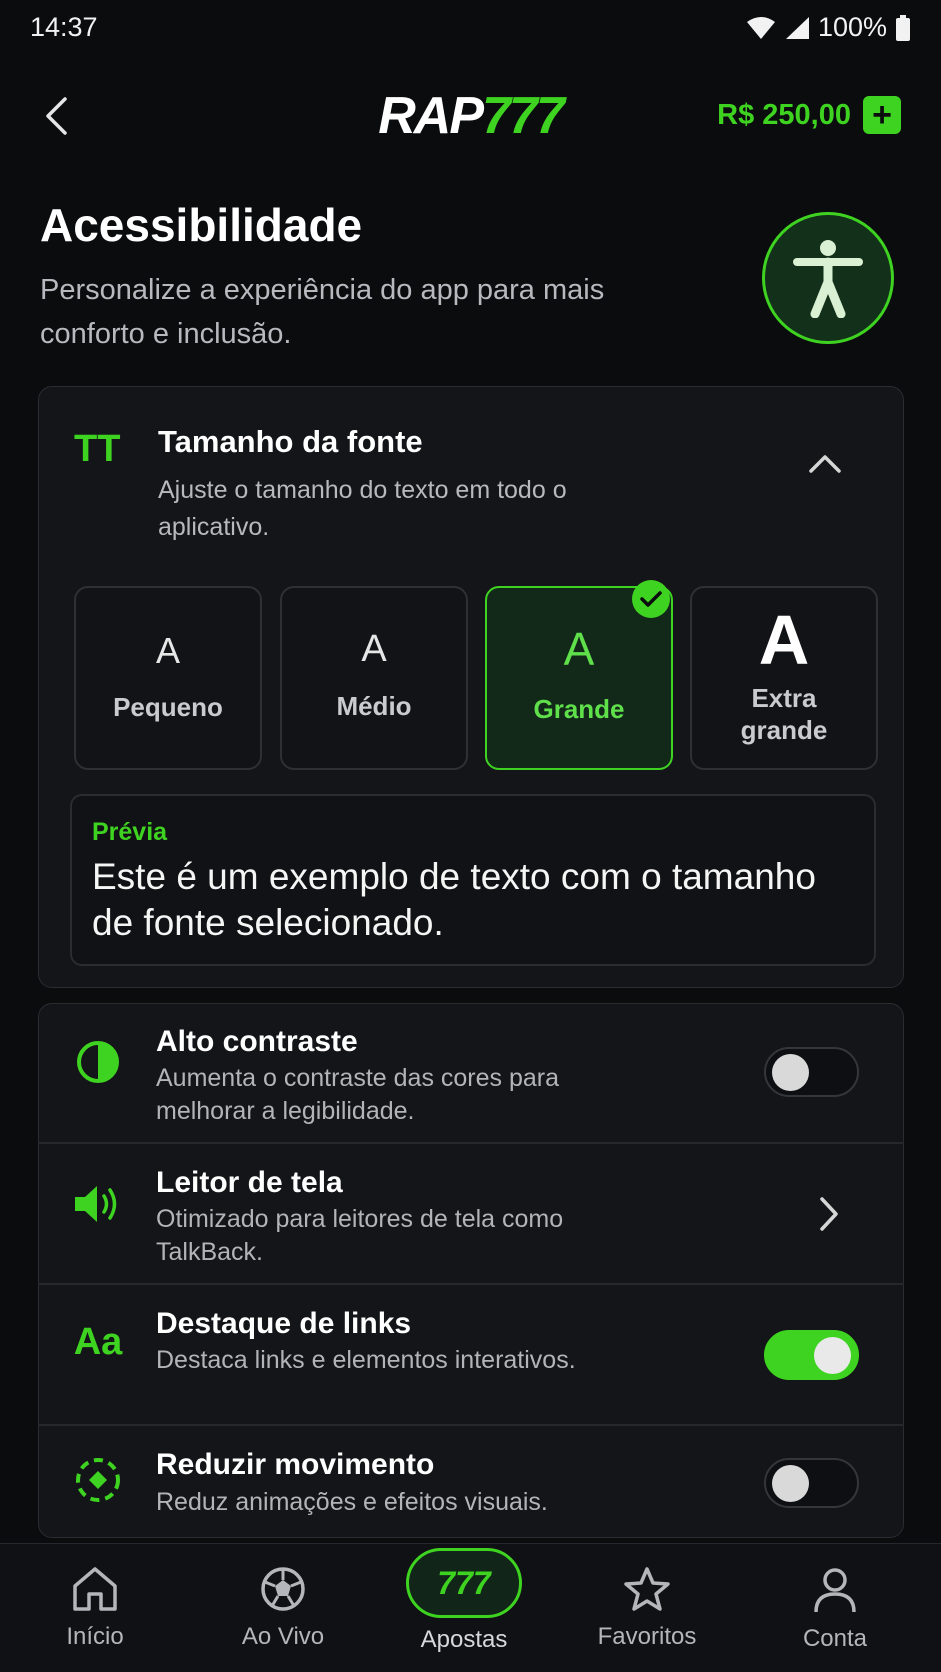  I want to click on soccer-ball-icon, so click(283, 1589).